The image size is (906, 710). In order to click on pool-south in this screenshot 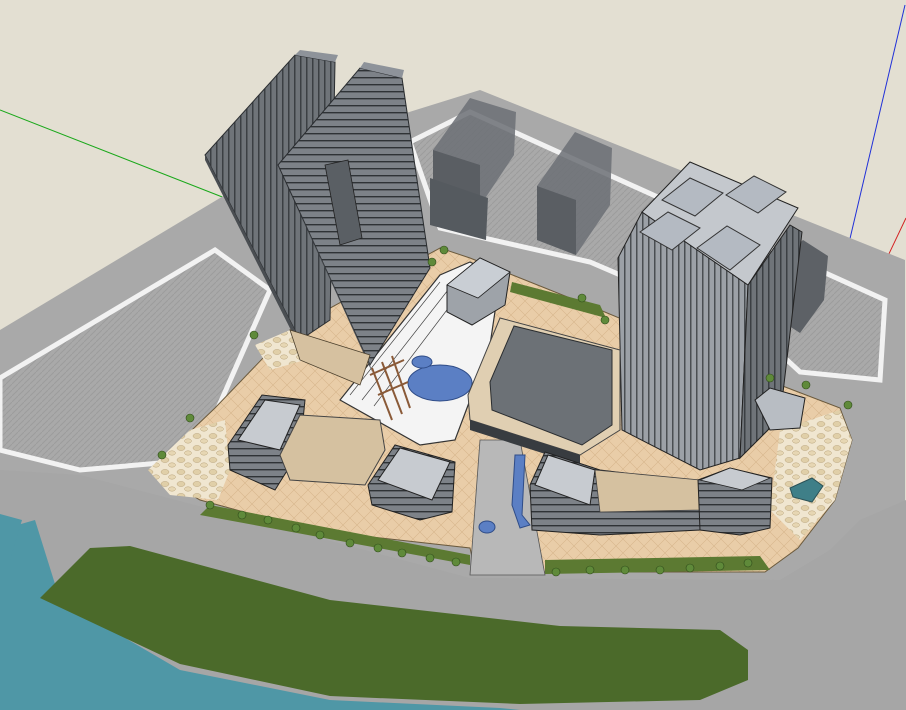, I will do `click(487, 527)`.